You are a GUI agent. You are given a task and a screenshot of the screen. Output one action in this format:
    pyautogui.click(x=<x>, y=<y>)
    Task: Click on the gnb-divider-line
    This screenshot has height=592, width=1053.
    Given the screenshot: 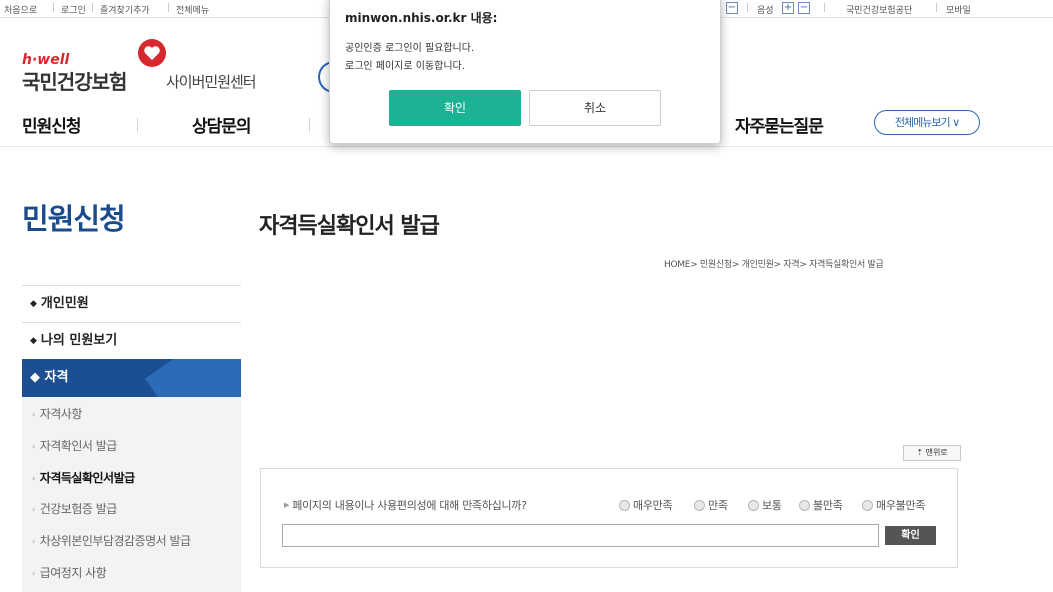 What is the action you would take?
    pyautogui.click(x=526, y=146)
    